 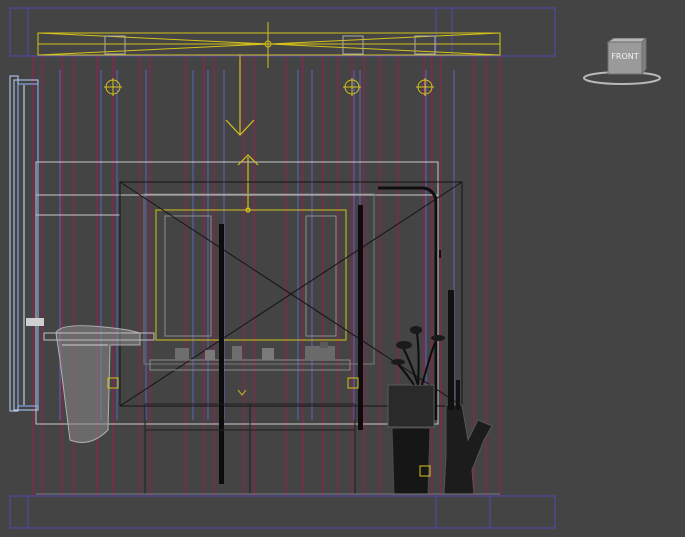 I want to click on viewcube-graphic, so click(x=622, y=60).